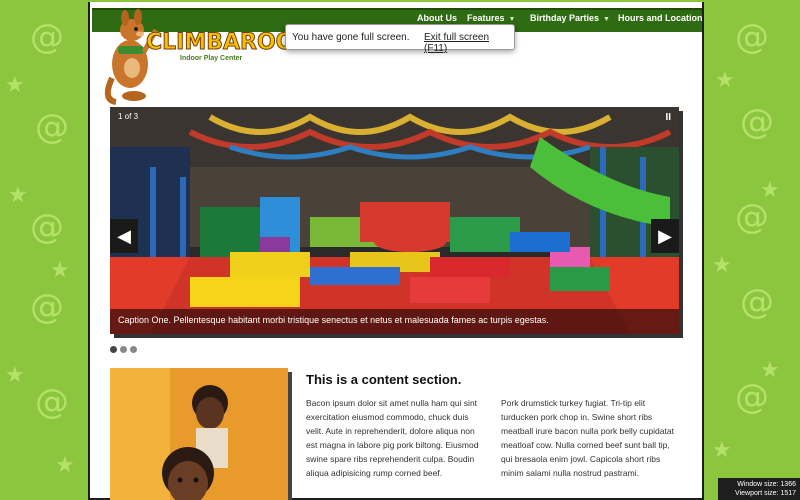 This screenshot has width=800, height=500. What do you see at coordinates (759, 489) in the screenshot?
I see `window-size-badge: Window size: 1366 Viewport size: 1517` at bounding box center [759, 489].